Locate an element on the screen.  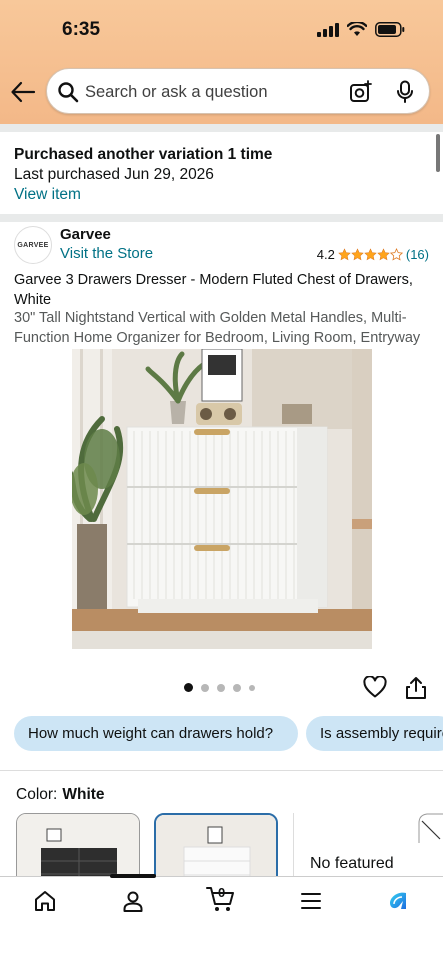
active-tab-indicator is located at coordinates (133, 876).